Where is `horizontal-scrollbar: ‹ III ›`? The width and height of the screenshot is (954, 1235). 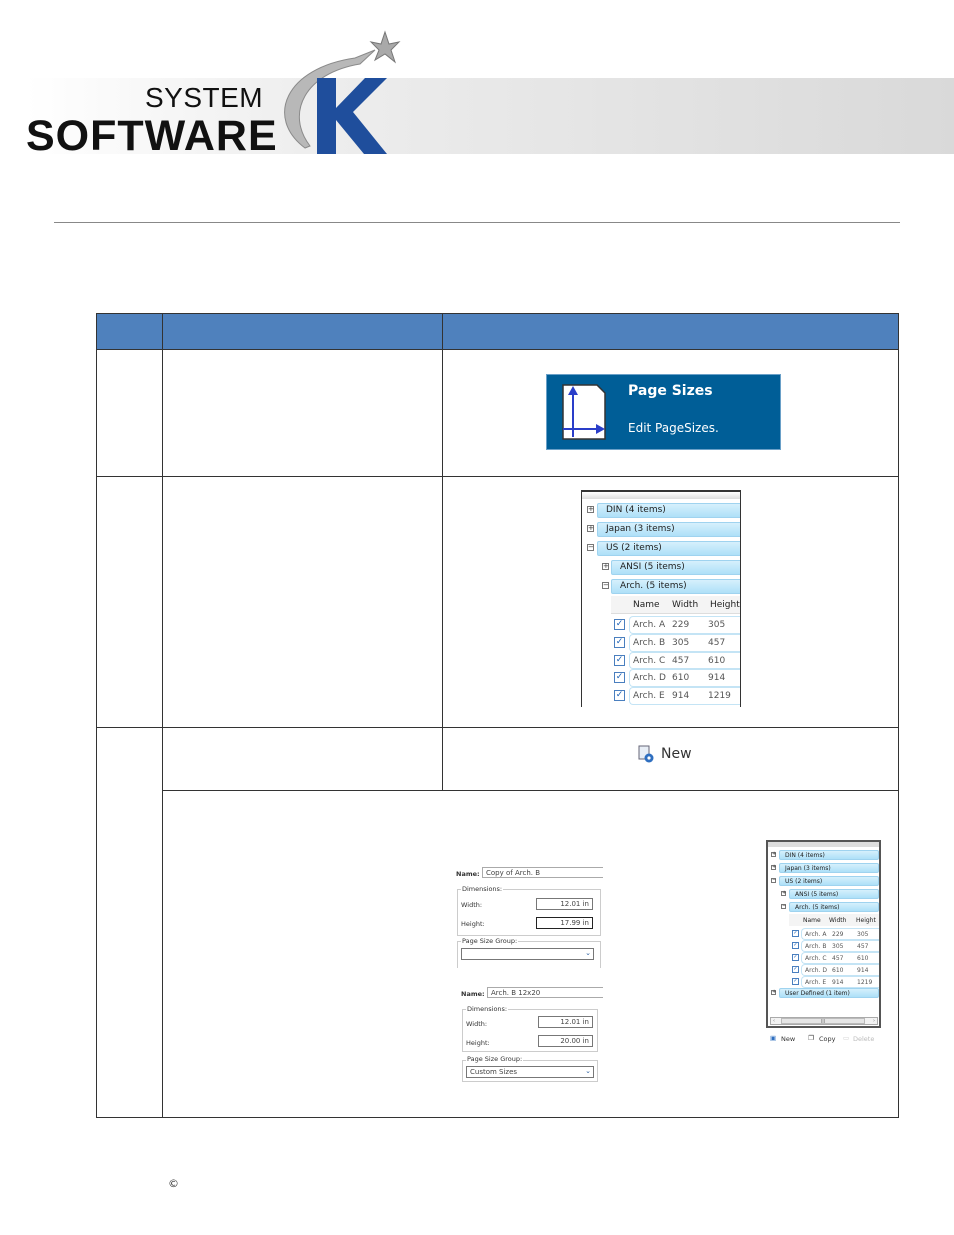 horizontal-scrollbar: ‹ III › is located at coordinates (824, 1021).